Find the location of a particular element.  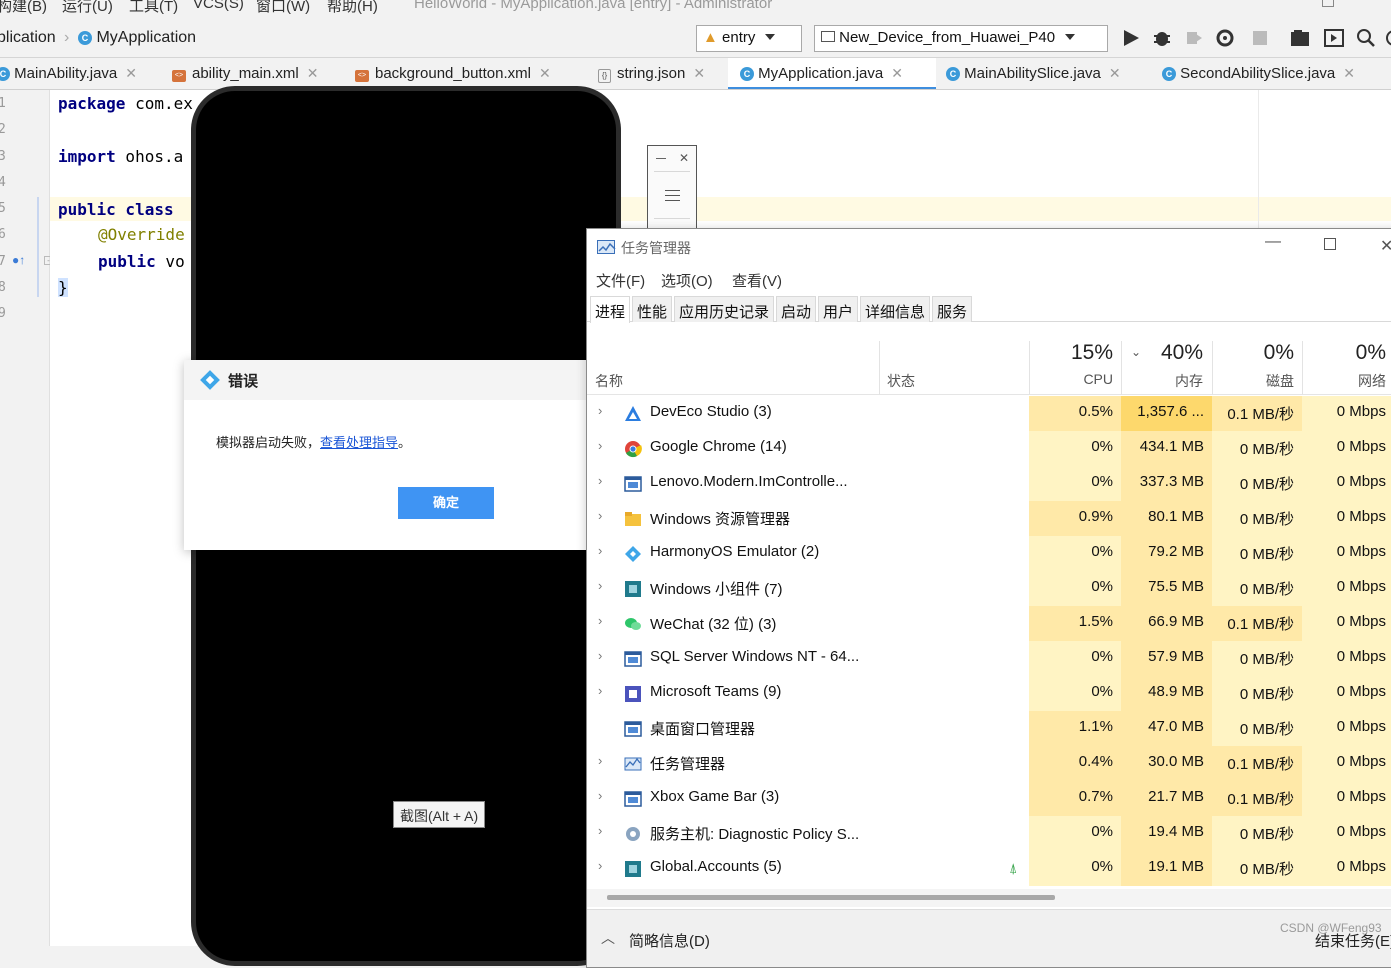

process-cpu: 0% is located at coordinates (1075, 658).